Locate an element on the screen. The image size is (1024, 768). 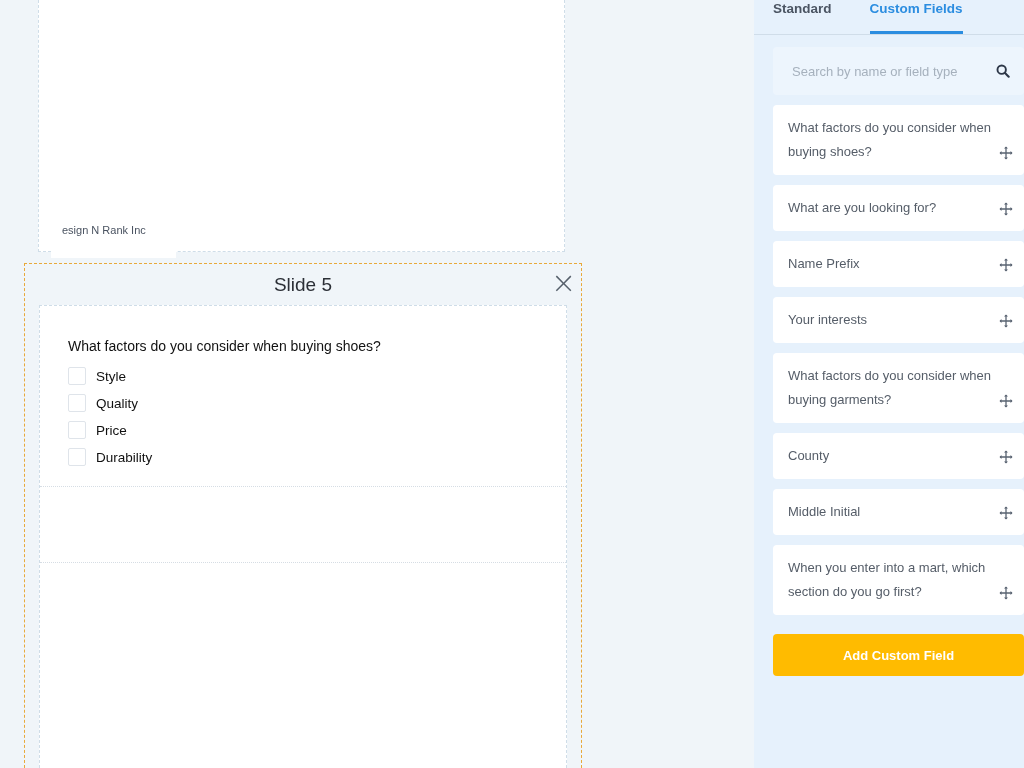
field-card: Middle Initial is located at coordinates (898, 512).